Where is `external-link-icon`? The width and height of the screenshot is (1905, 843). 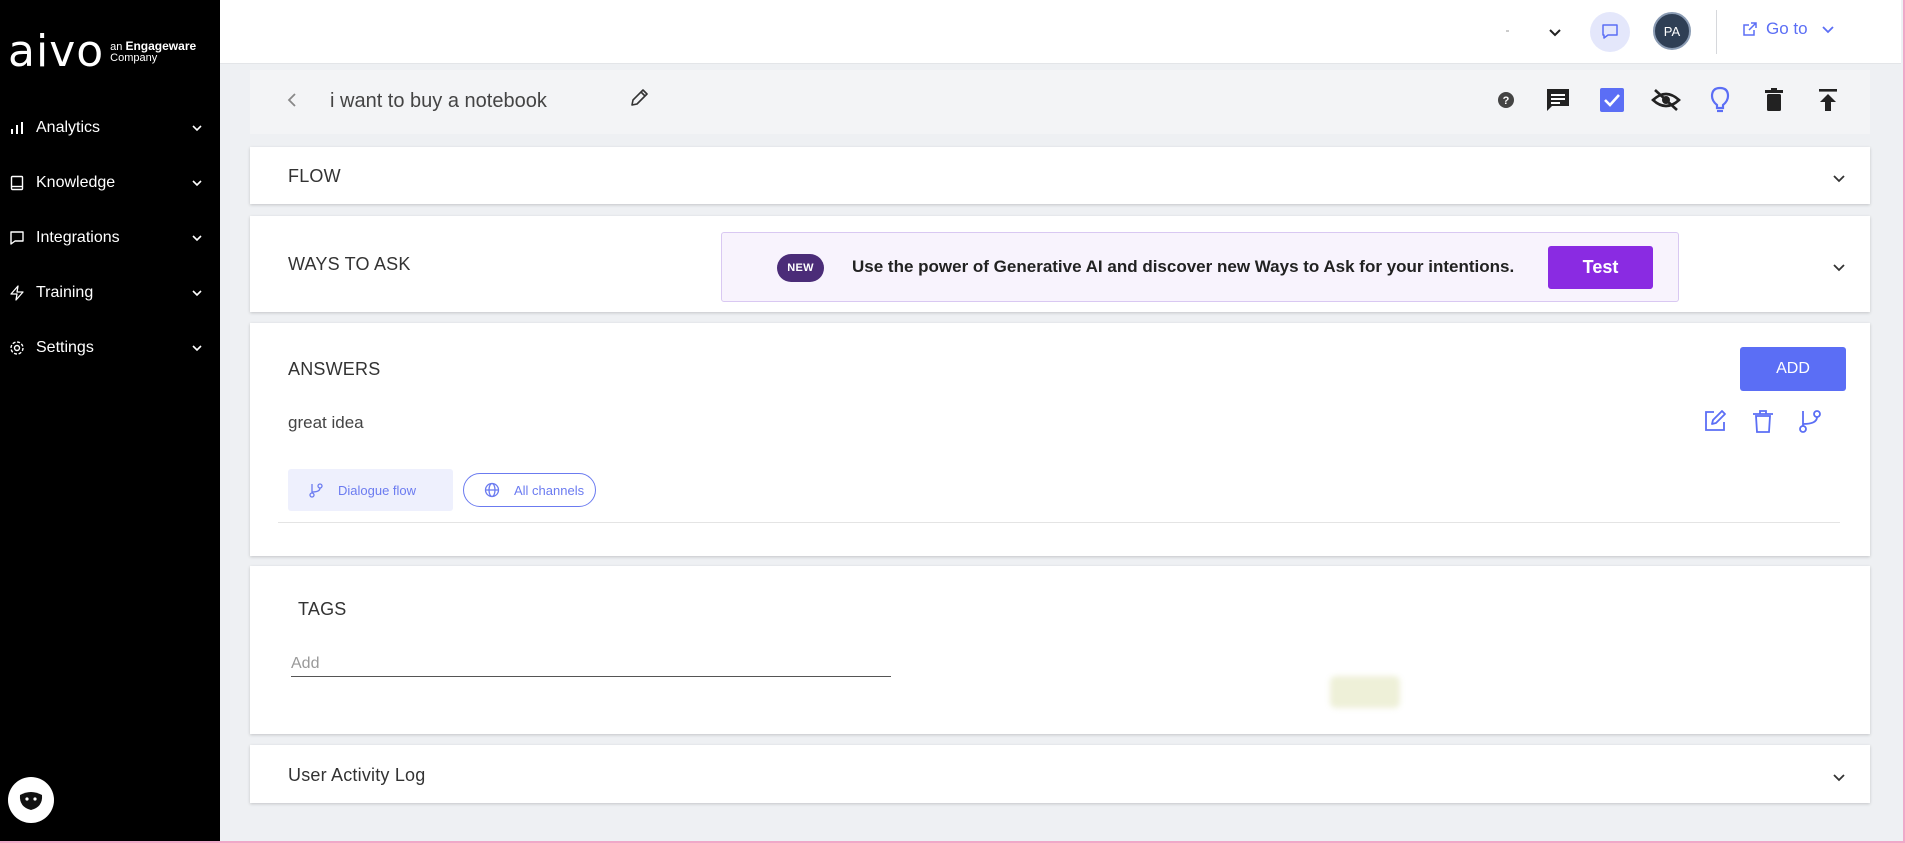
external-link-icon is located at coordinates (1750, 29).